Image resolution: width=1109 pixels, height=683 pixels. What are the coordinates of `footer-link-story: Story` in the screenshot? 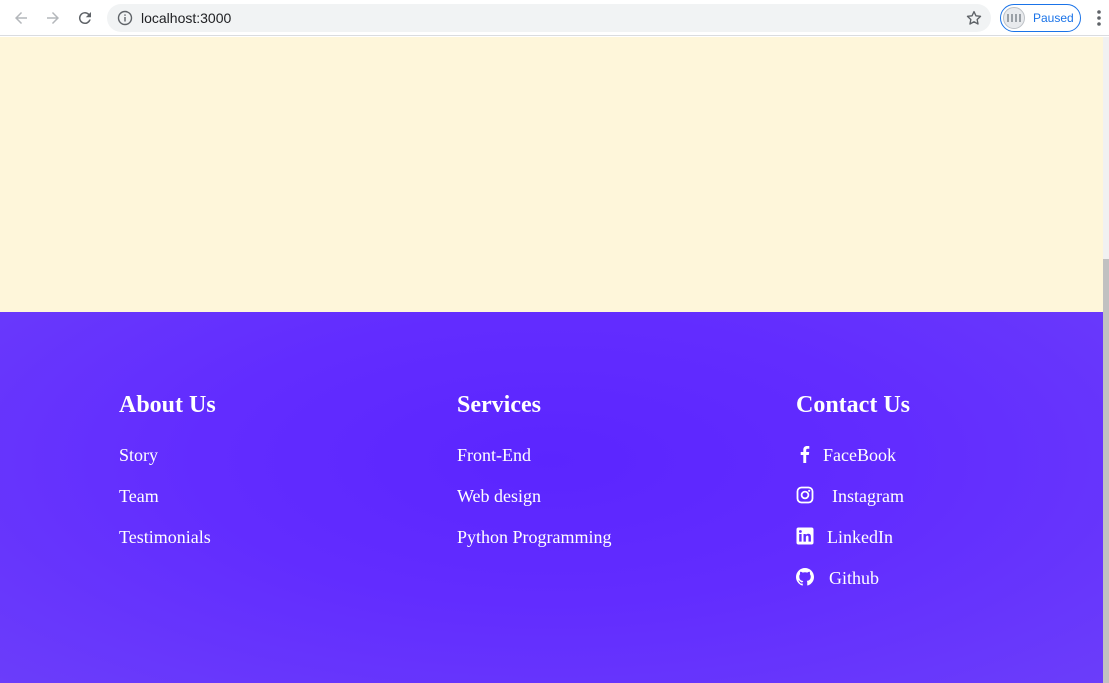 It's located at (167, 464).